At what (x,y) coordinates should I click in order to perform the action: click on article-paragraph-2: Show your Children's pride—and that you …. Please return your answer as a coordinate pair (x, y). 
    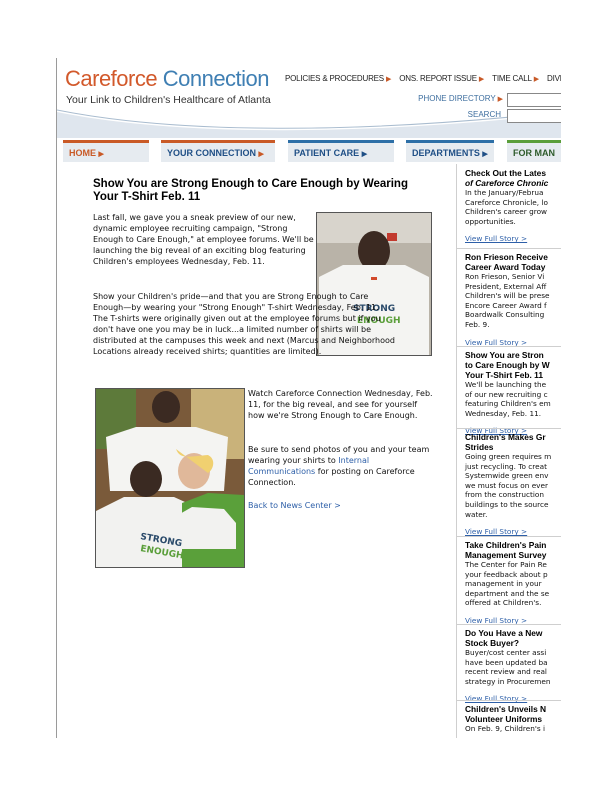
    Looking at the image, I should click on (244, 324).